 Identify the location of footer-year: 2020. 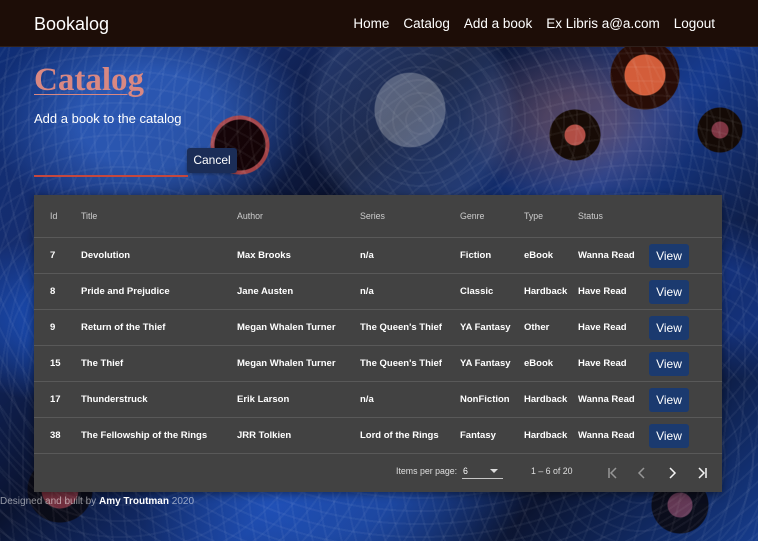
(181, 501).